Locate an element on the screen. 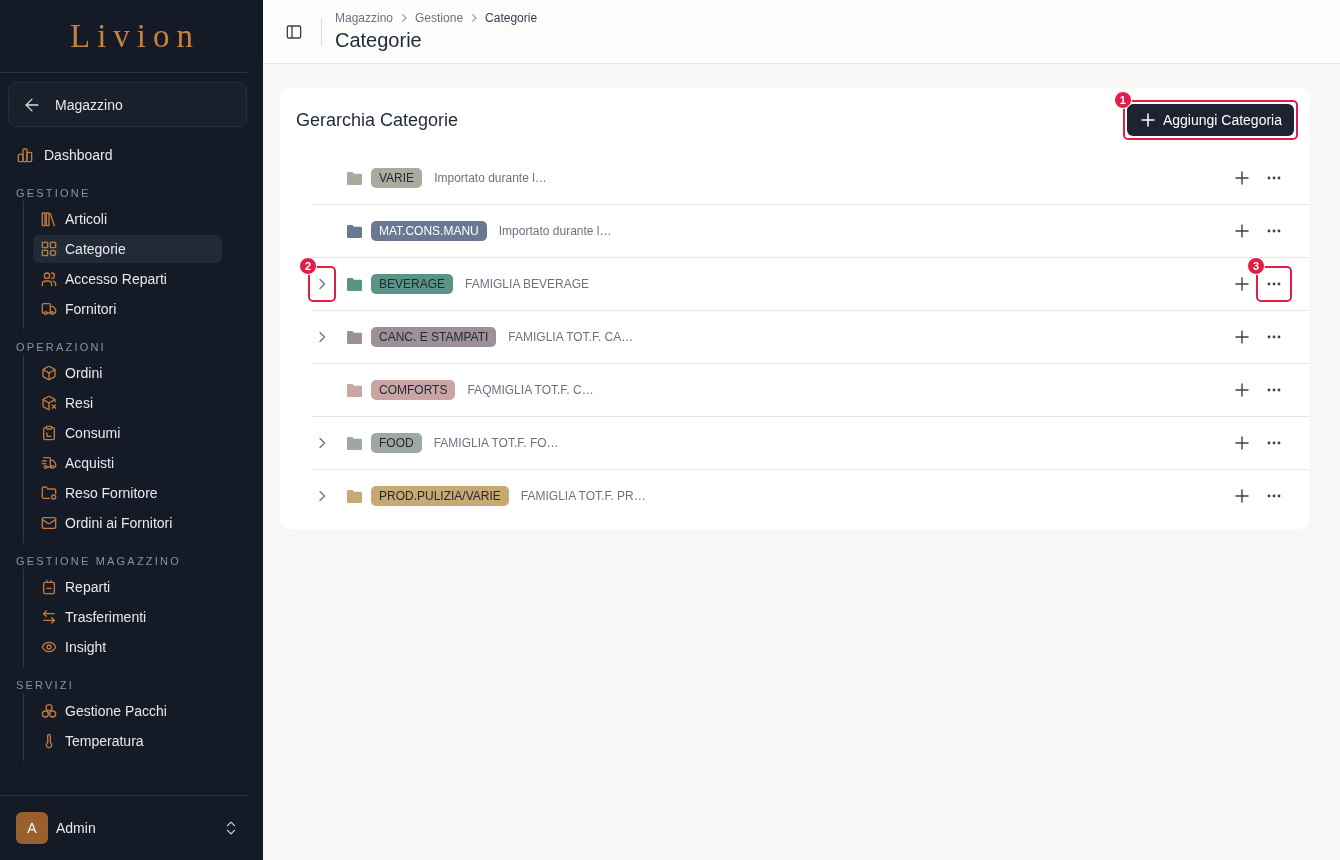  logo: Livion is located at coordinates (134, 36).